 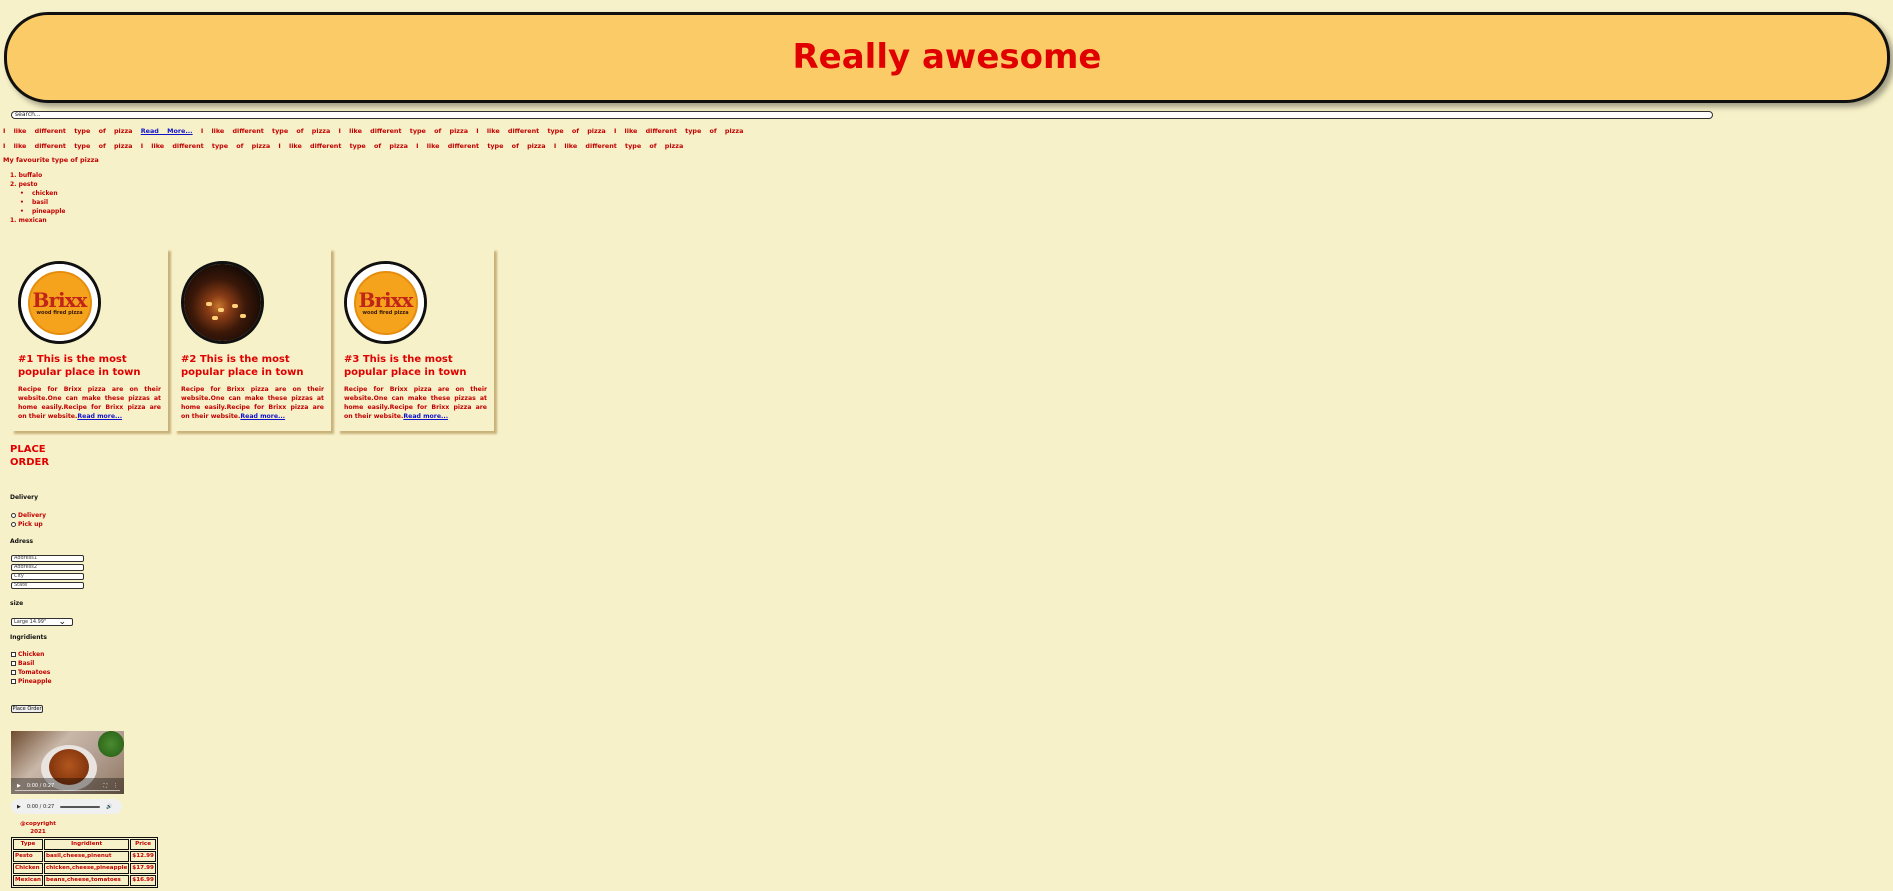 What do you see at coordinates (222, 302) in the screenshot?
I see `restaurant-photo` at bounding box center [222, 302].